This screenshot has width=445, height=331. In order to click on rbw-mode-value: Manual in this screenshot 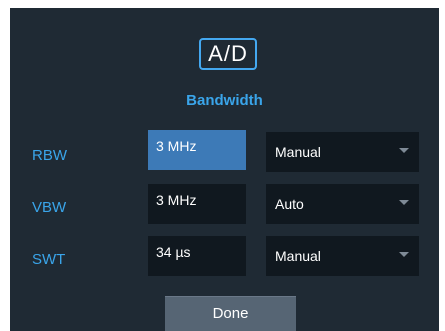, I will do `click(298, 152)`.